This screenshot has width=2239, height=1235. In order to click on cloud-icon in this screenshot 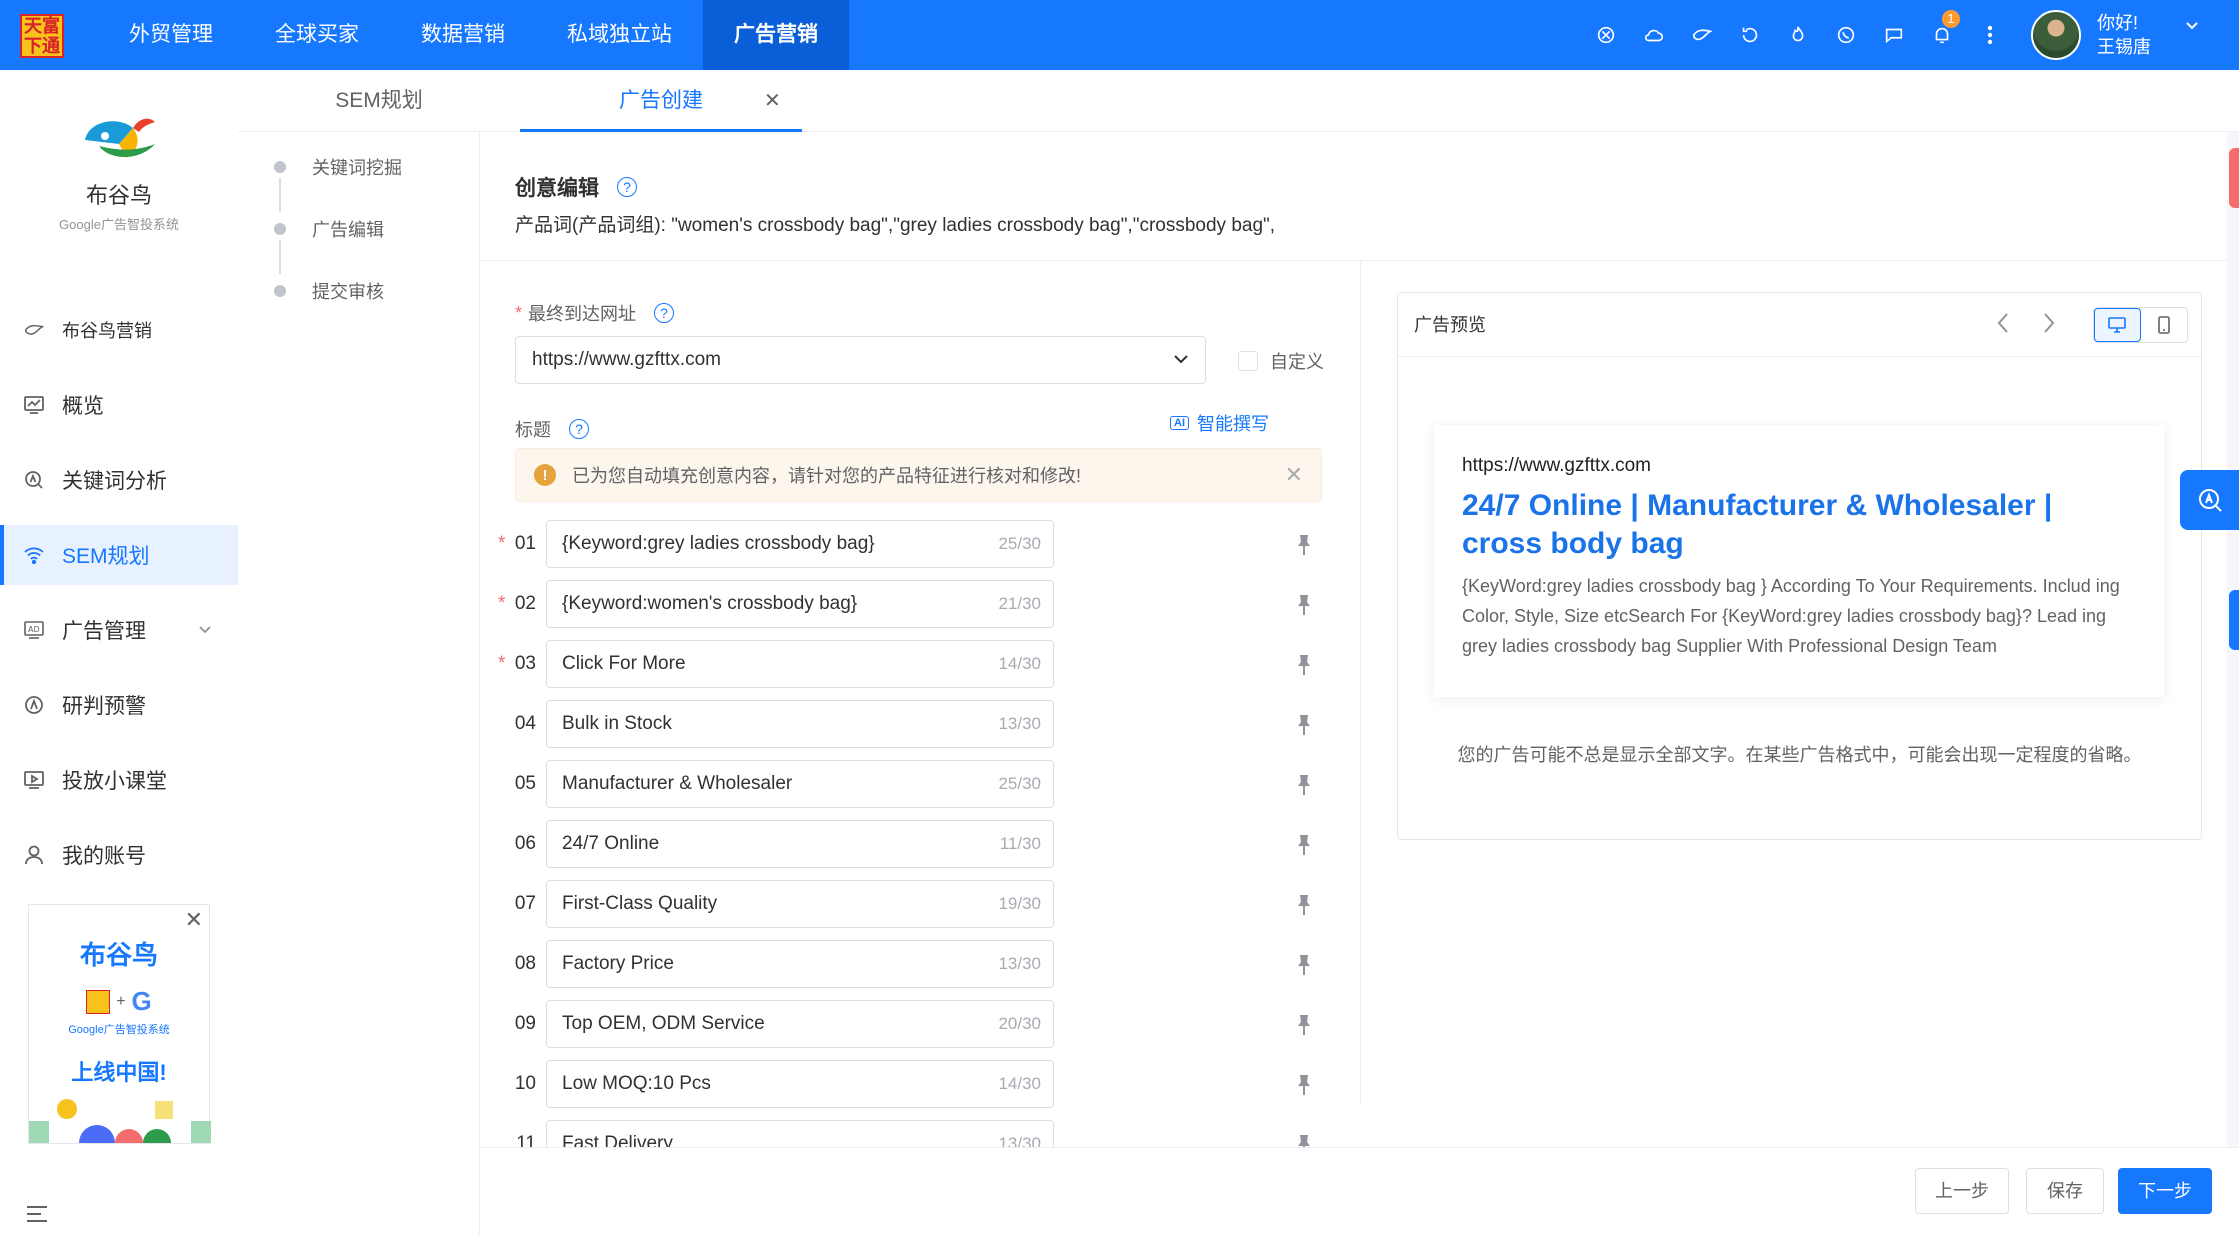, I will do `click(1654, 35)`.